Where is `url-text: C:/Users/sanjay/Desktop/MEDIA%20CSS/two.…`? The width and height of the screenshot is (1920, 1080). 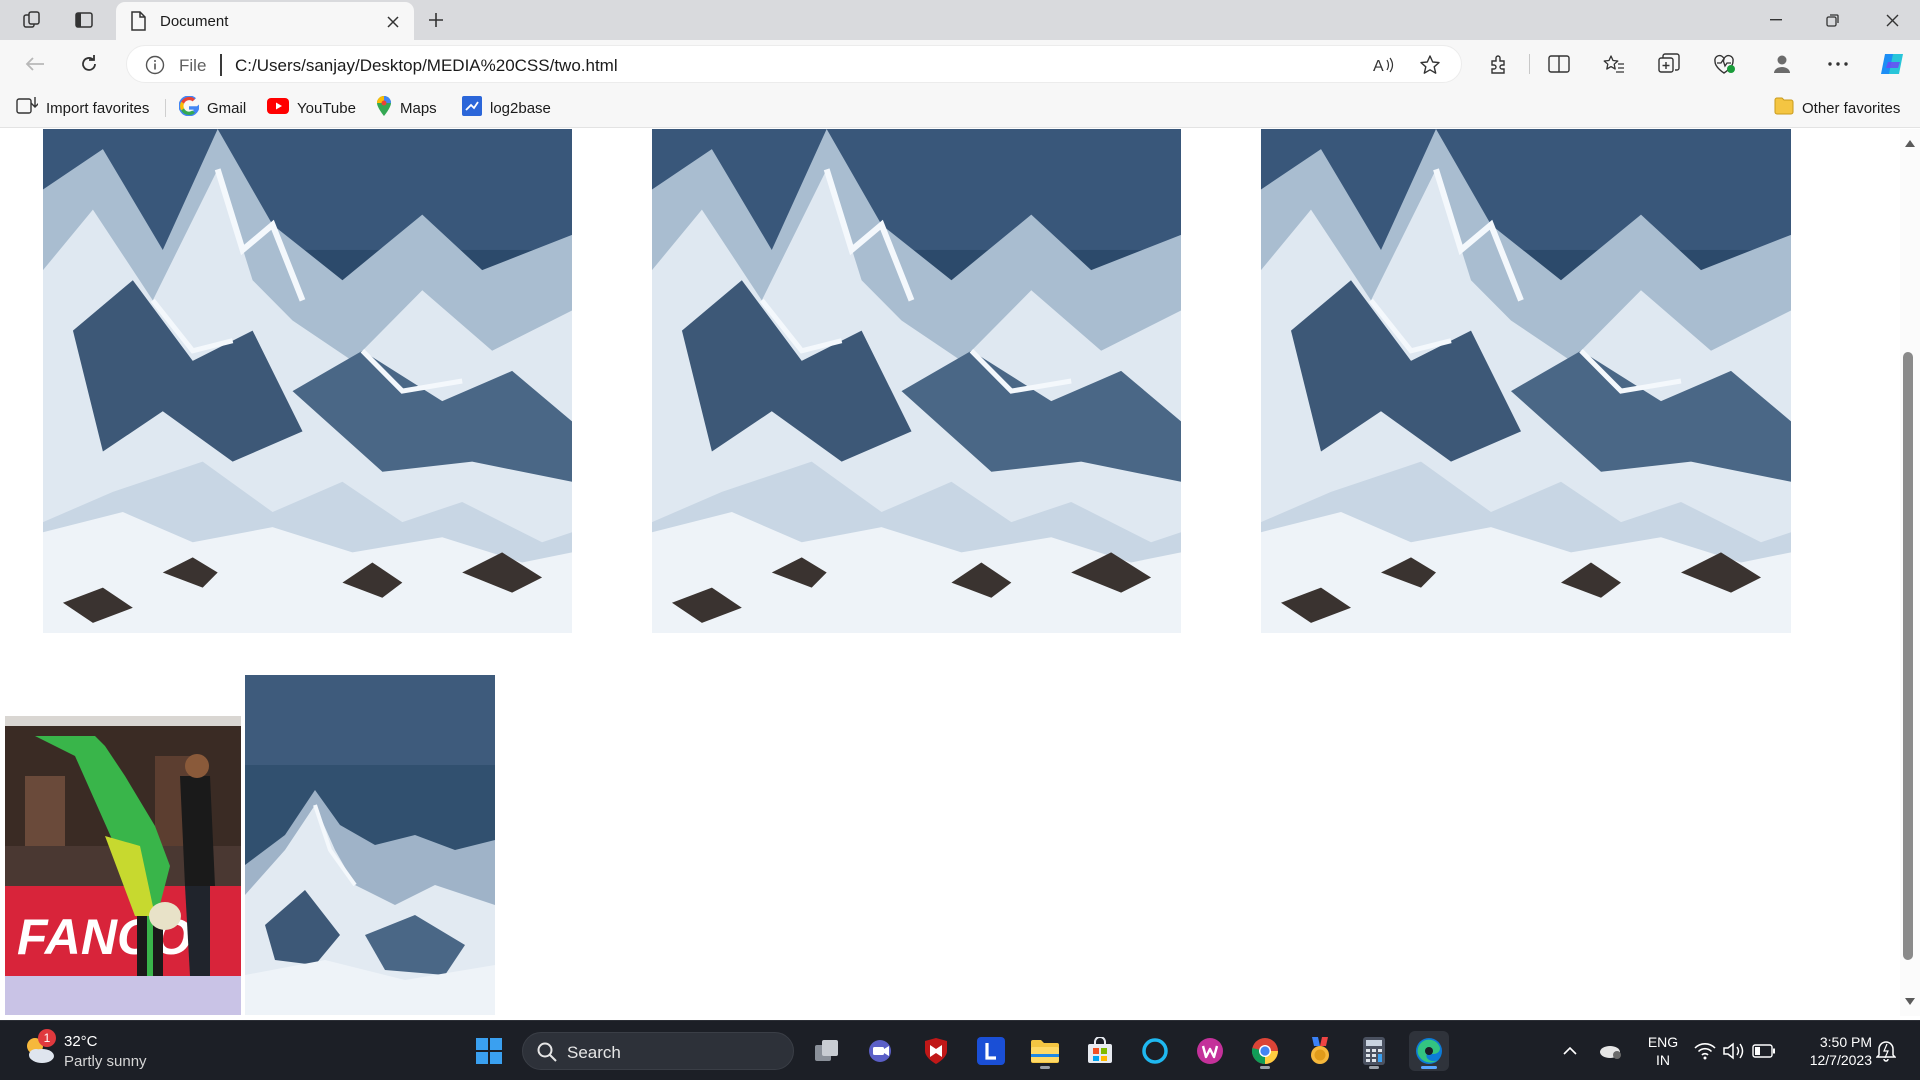
url-text: C:/Users/sanjay/Desktop/MEDIA%20CSS/two.… is located at coordinates (426, 66).